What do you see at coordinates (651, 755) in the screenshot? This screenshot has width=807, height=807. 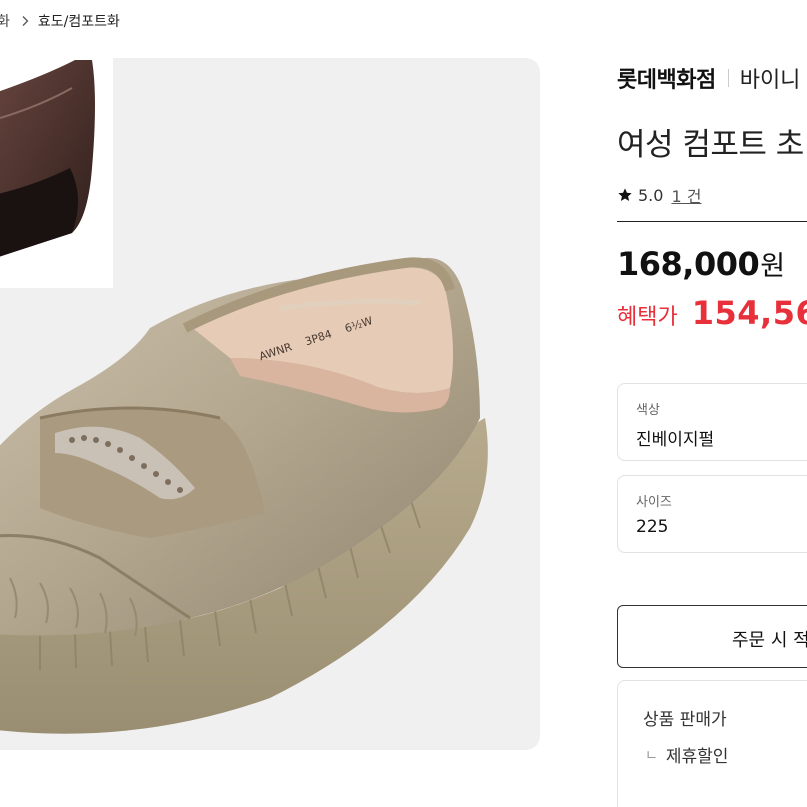 I see `sub-item-bullet: ㄴ` at bounding box center [651, 755].